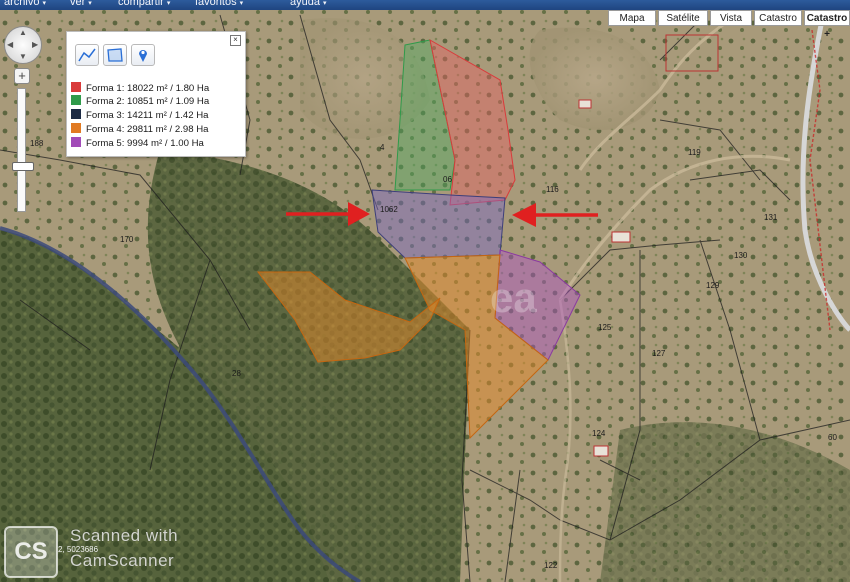 The image size is (850, 582). I want to click on forma-5-swatch, so click(76, 142).